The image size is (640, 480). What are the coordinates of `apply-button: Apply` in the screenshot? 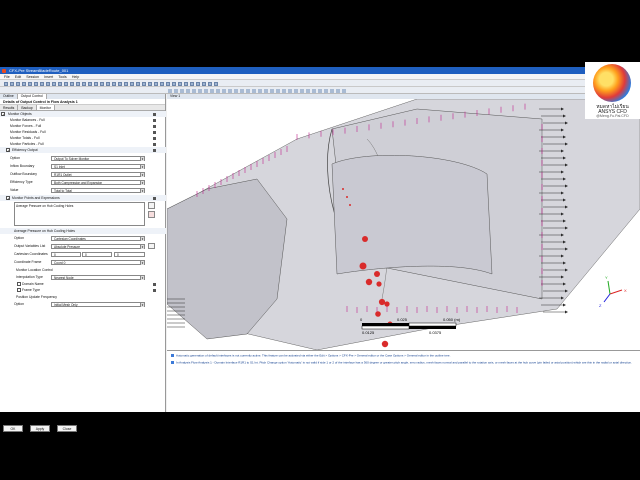 It's located at (40, 428).